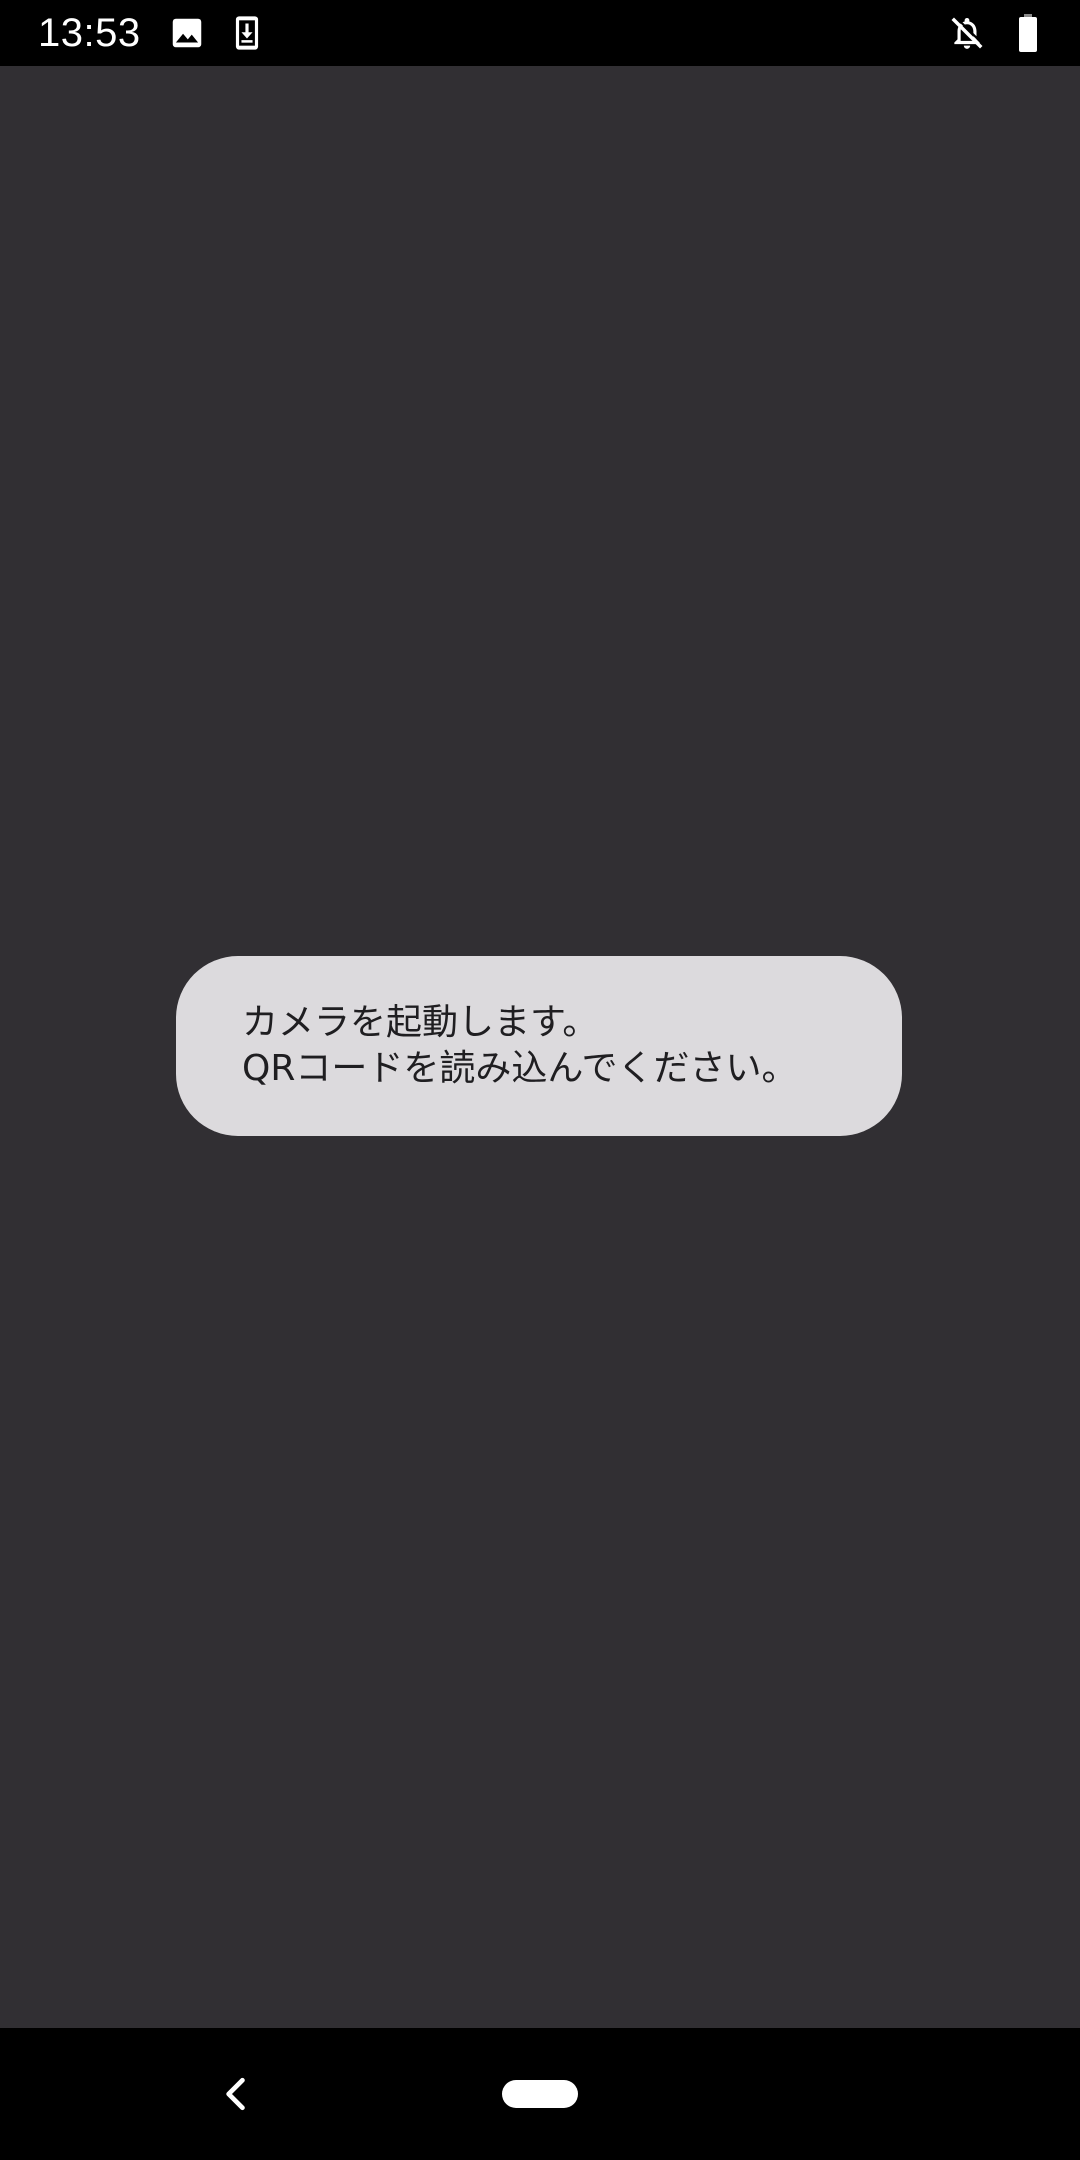  Describe the element at coordinates (187, 33) in the screenshot. I see `image-icon` at that location.